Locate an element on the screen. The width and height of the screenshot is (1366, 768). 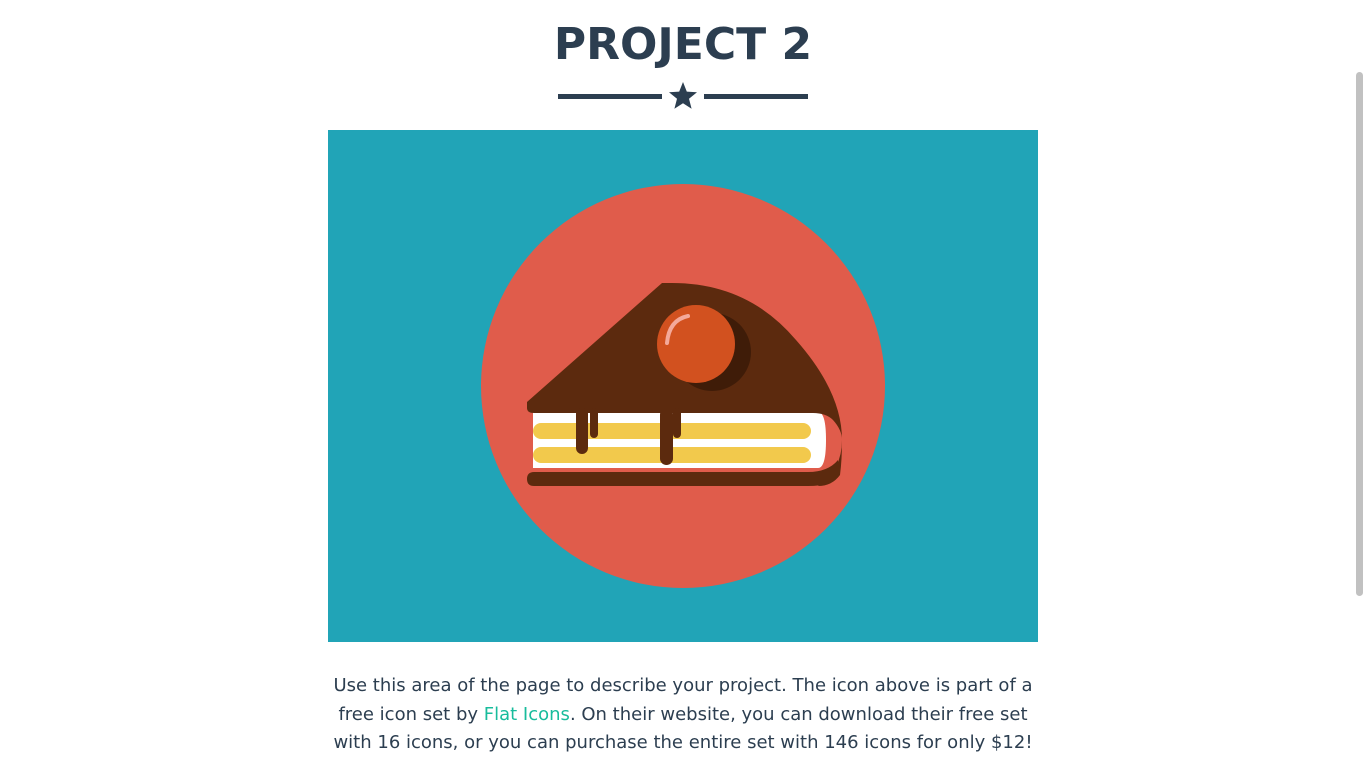
scrollbar-thumb is located at coordinates (1359, 334).